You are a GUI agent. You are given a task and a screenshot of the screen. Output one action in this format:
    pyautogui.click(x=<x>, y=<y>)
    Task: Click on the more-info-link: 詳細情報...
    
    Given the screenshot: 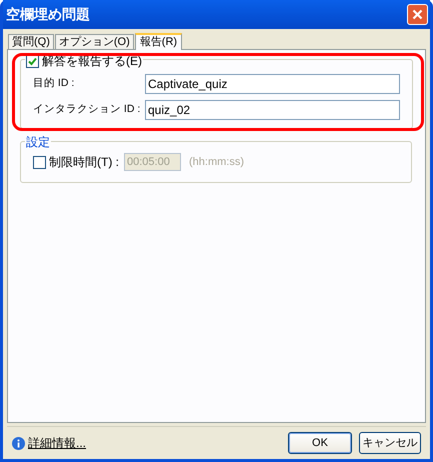 What is the action you would take?
    pyautogui.click(x=57, y=443)
    